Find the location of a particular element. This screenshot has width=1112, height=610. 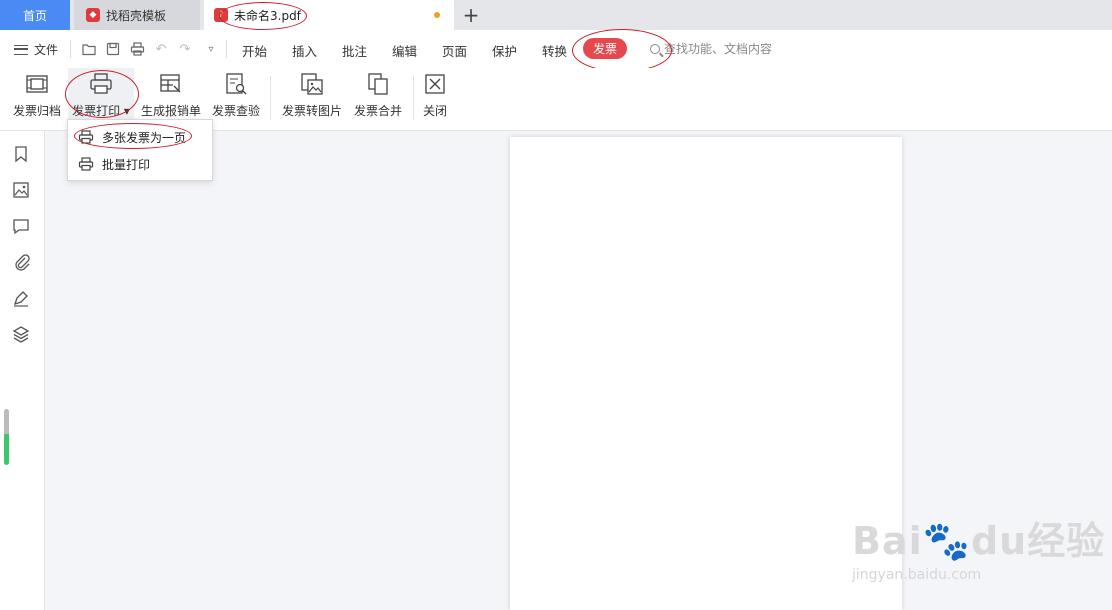

paperclip-icon is located at coordinates (21, 262).